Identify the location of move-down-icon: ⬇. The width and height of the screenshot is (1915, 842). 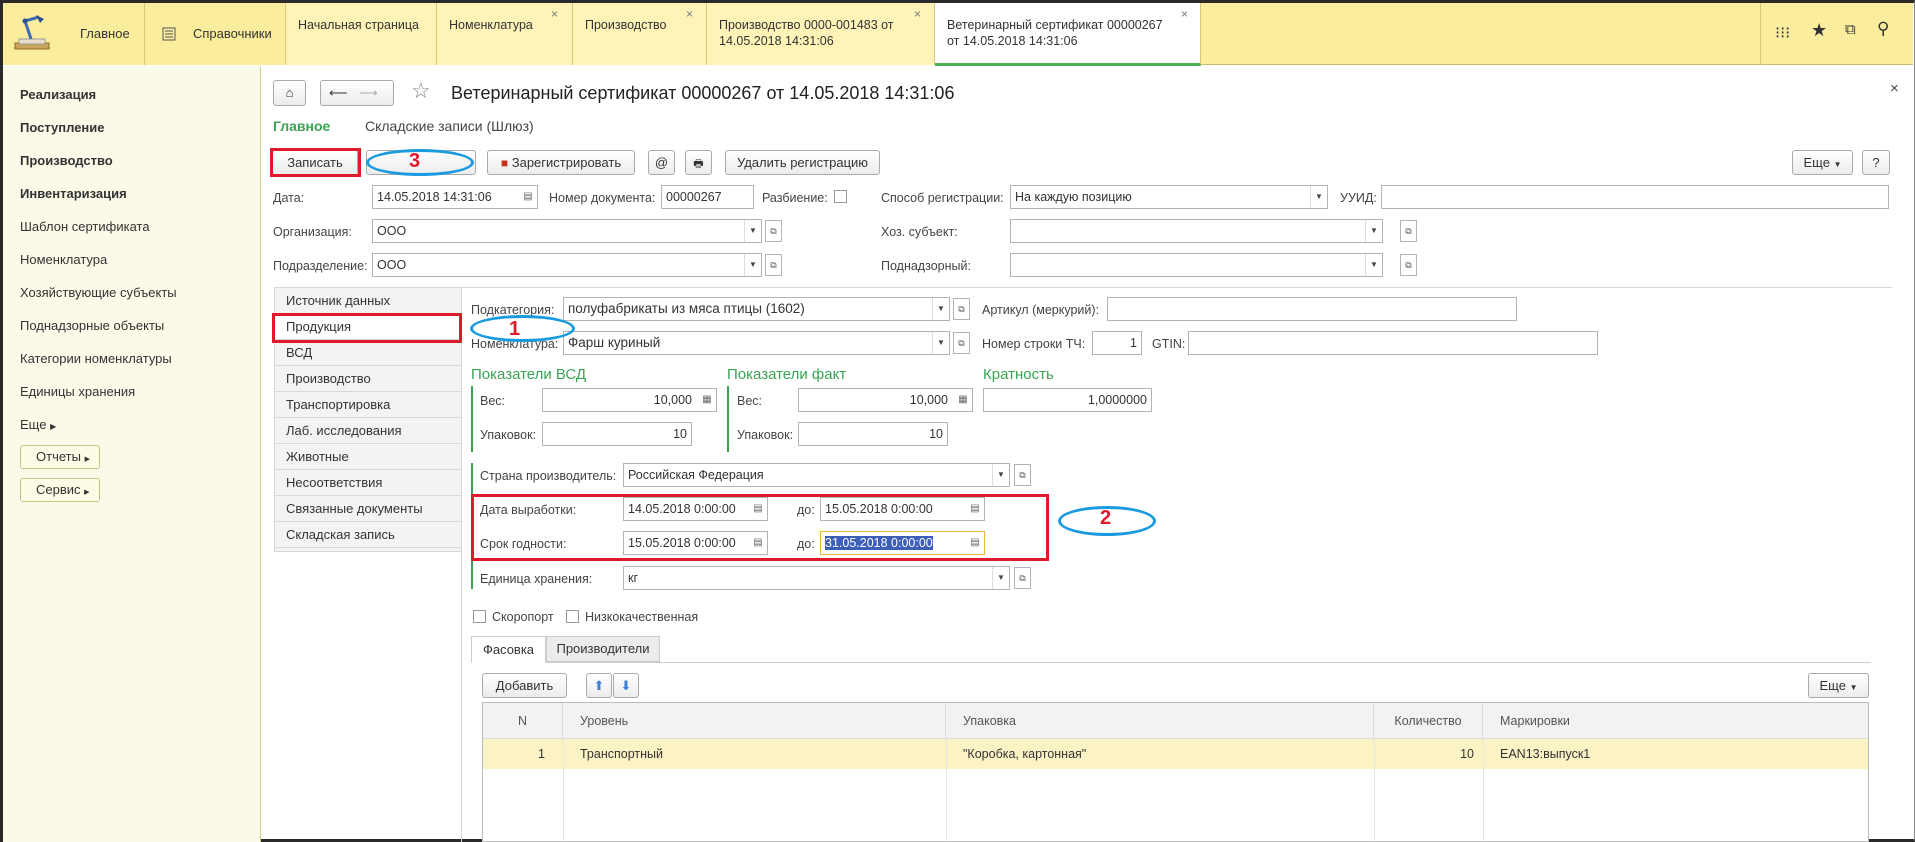
(626, 685).